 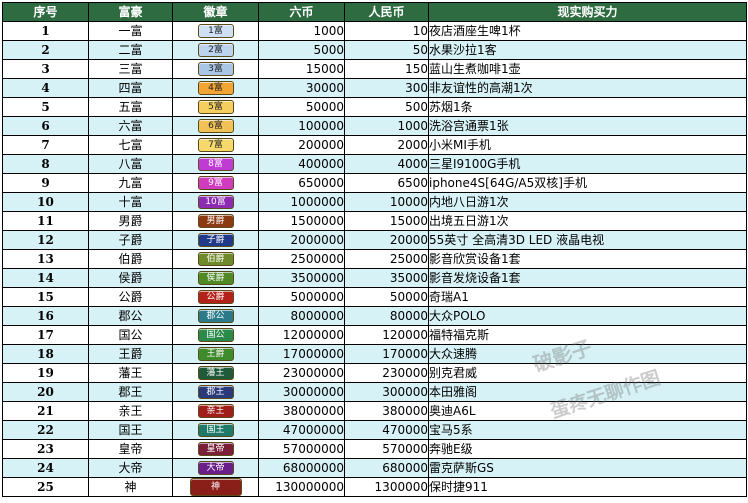 I want to click on rank-badge-icon: 4富, so click(x=215, y=88).